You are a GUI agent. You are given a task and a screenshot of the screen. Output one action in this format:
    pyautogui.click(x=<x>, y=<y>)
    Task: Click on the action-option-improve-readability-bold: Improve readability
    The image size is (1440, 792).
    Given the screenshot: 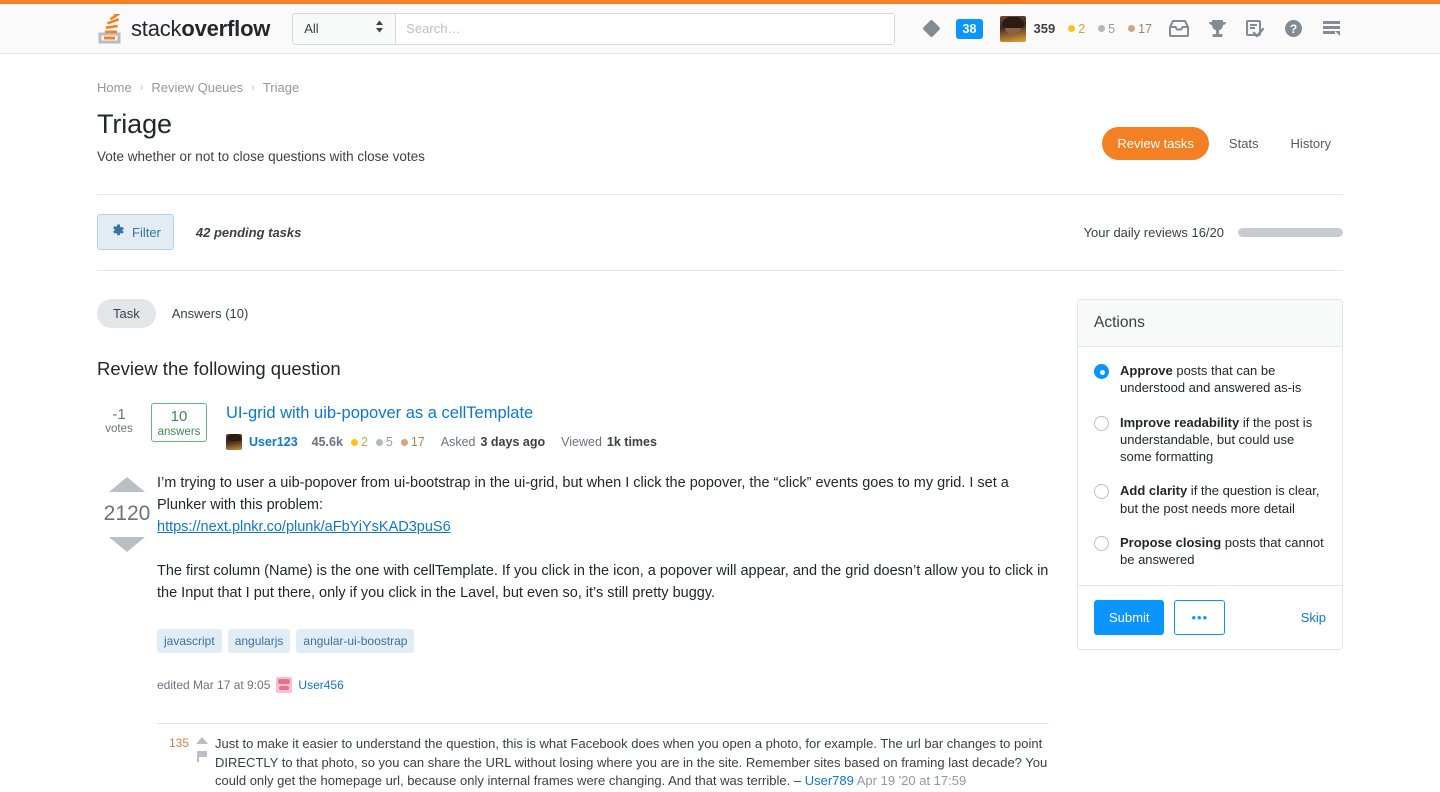 What is the action you would take?
    pyautogui.click(x=1180, y=422)
    